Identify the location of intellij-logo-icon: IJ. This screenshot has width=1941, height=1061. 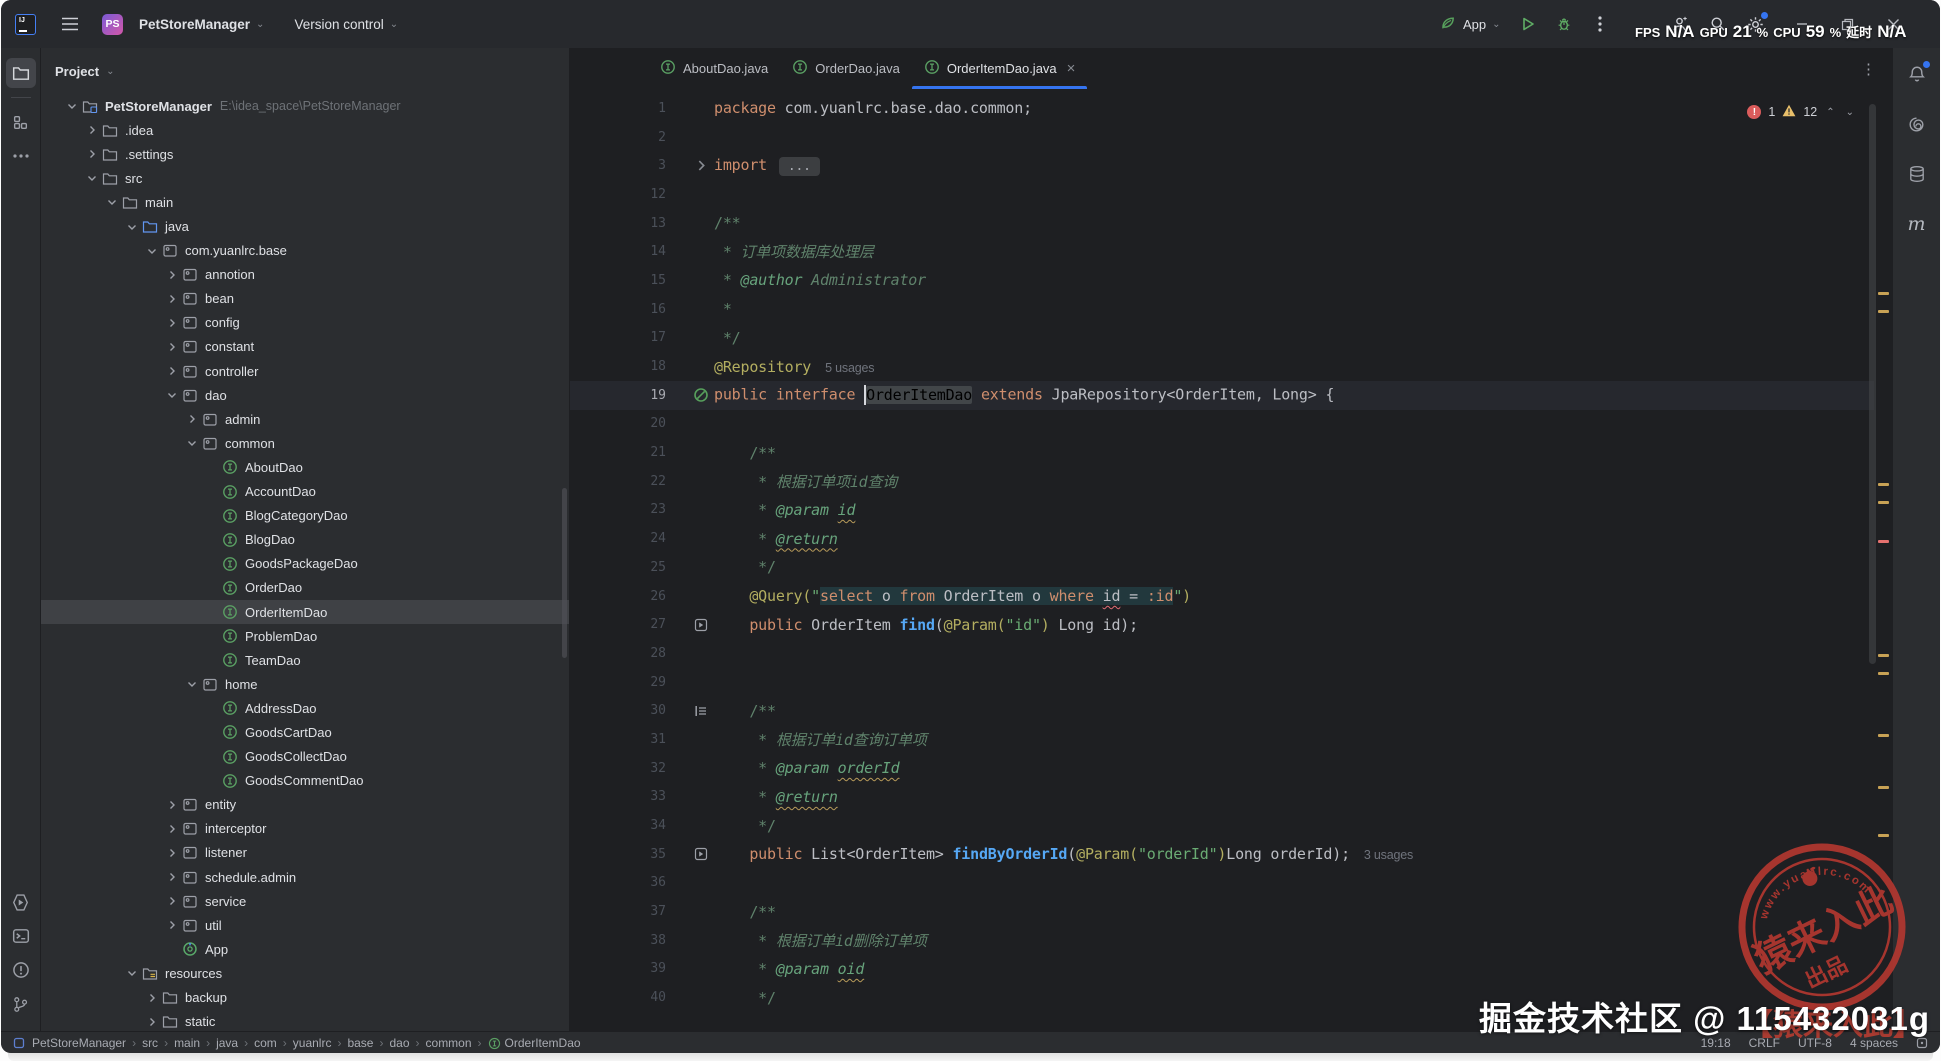
(25, 24).